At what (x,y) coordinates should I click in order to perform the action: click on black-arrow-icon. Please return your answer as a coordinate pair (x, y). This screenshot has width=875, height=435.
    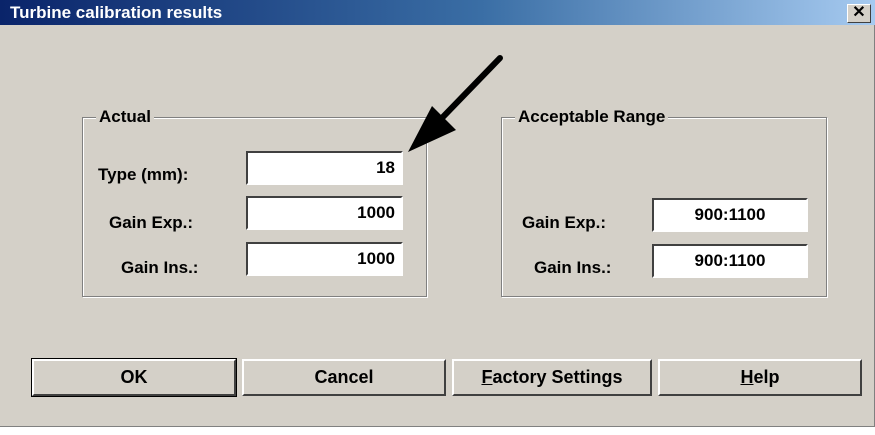
    Looking at the image, I should click on (455, 103).